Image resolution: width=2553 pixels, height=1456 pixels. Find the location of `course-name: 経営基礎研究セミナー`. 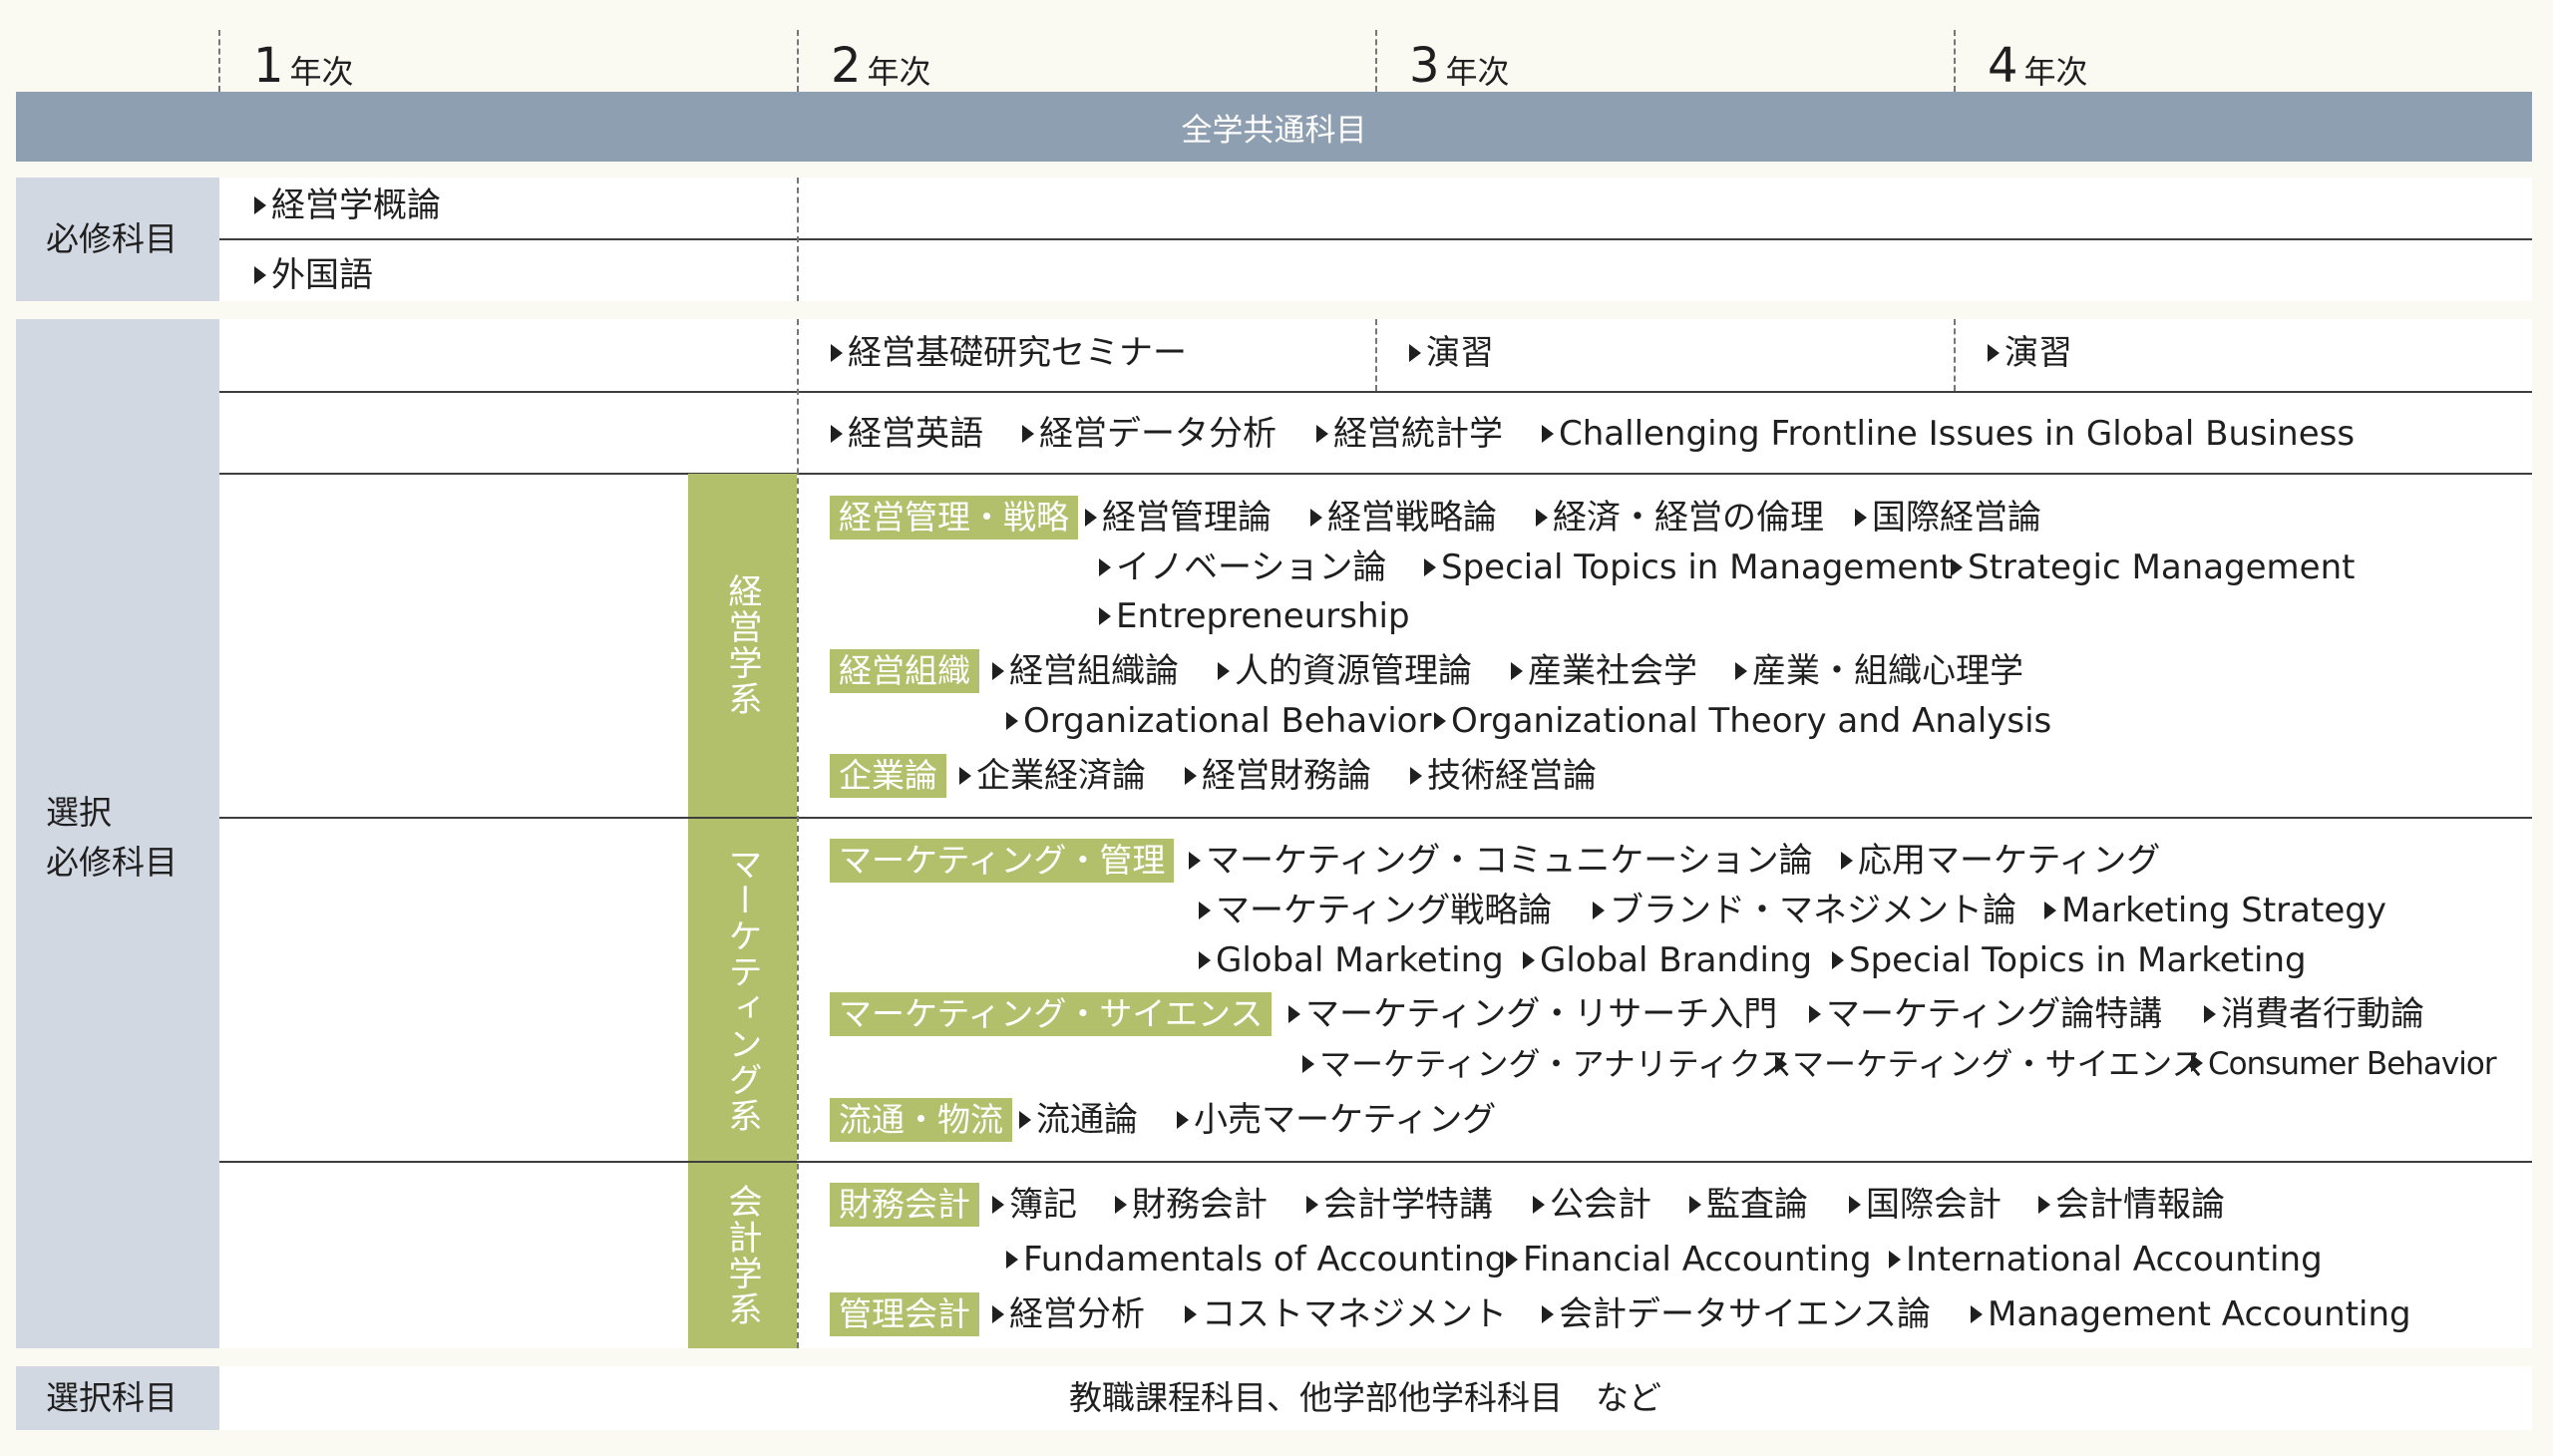

course-name: 経営基礎研究セミナー is located at coordinates (1018, 353).